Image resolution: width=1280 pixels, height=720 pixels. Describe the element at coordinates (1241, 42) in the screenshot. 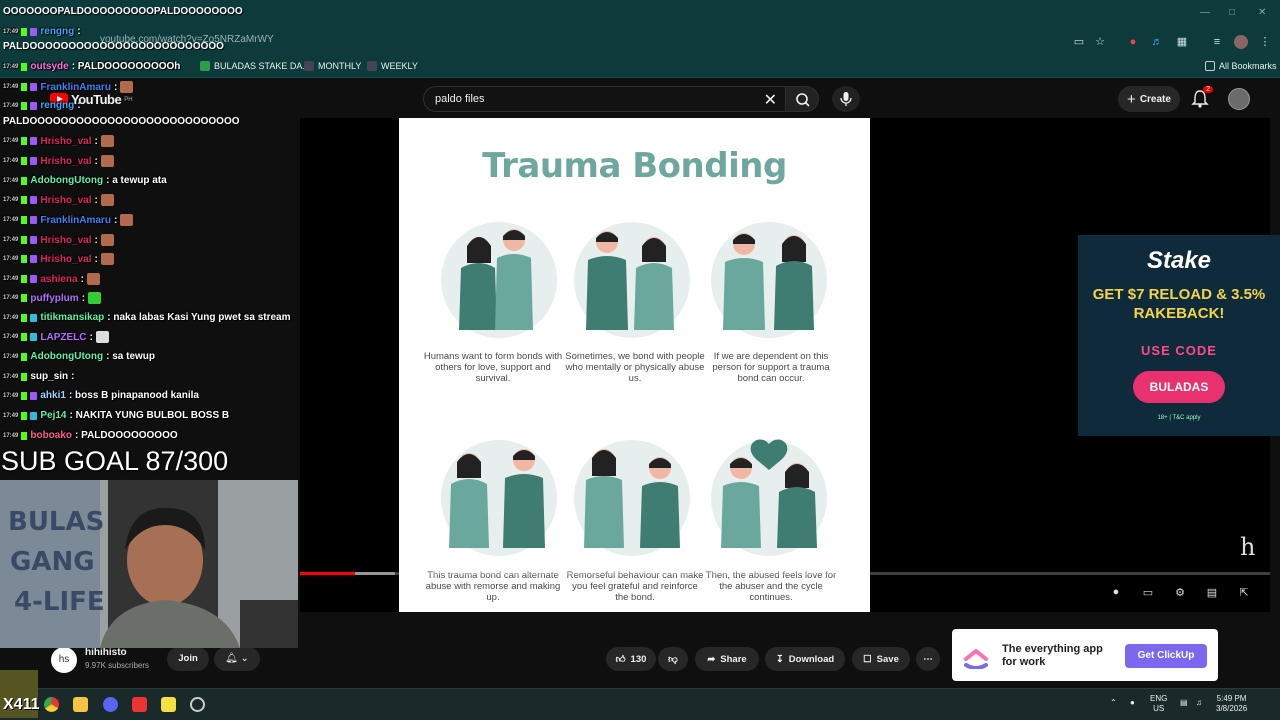

I see `profile-icon` at that location.